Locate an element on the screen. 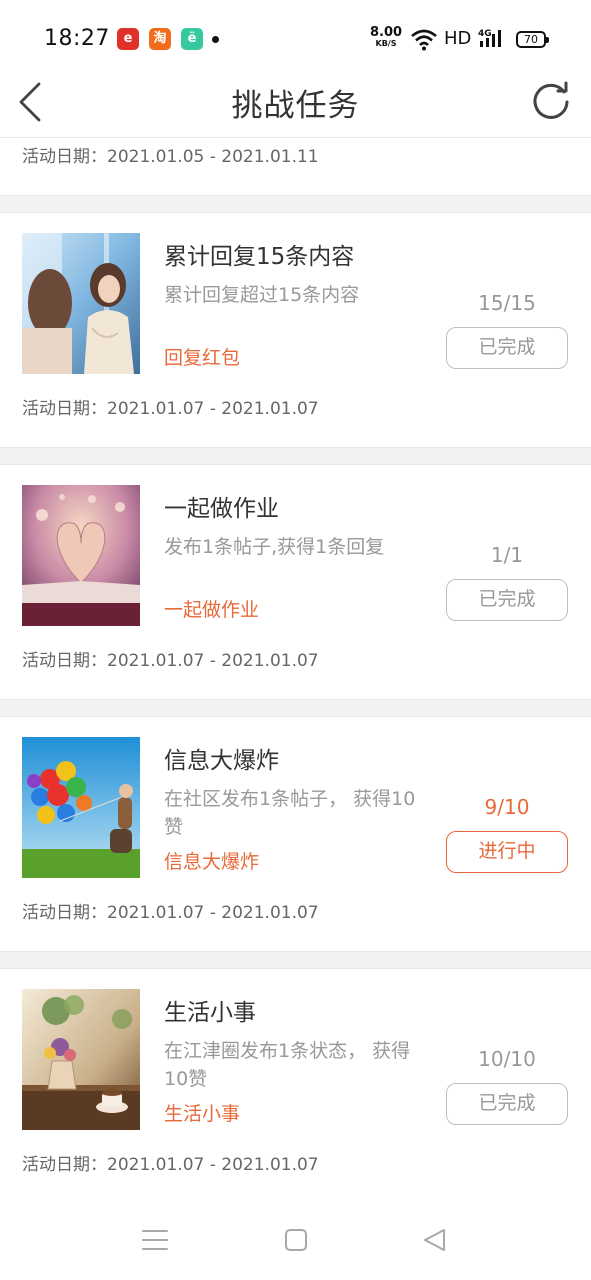  menu-icon is located at coordinates (155, 1240).